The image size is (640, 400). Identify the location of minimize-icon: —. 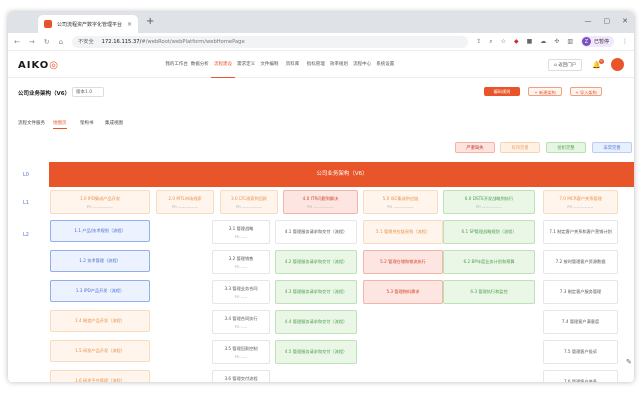
(588, 21).